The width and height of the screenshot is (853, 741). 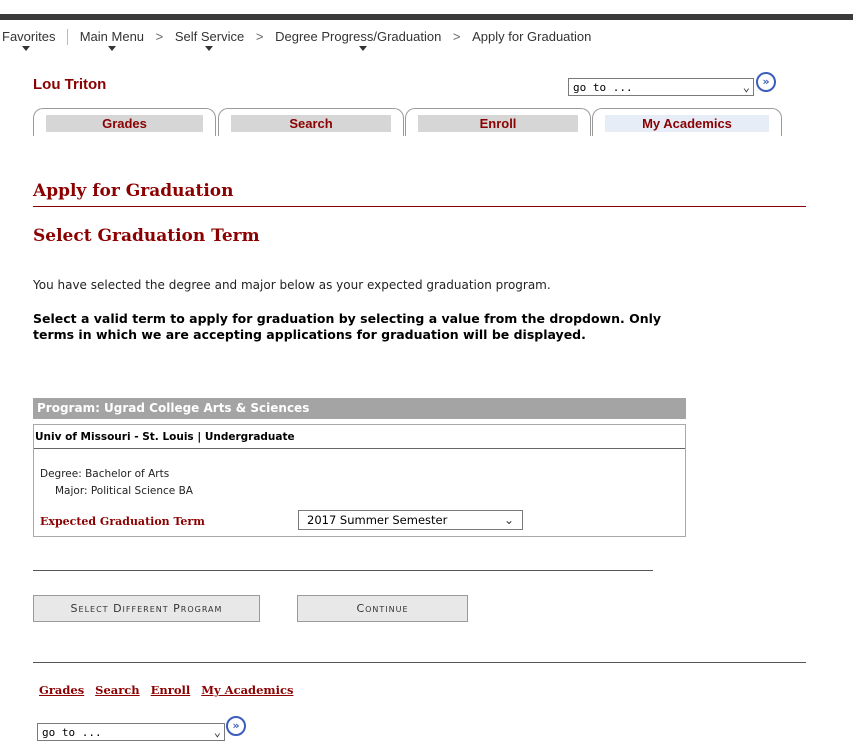 What do you see at coordinates (377, 520) in the screenshot?
I see `graduation-term-value: 2017 Summer Semester` at bounding box center [377, 520].